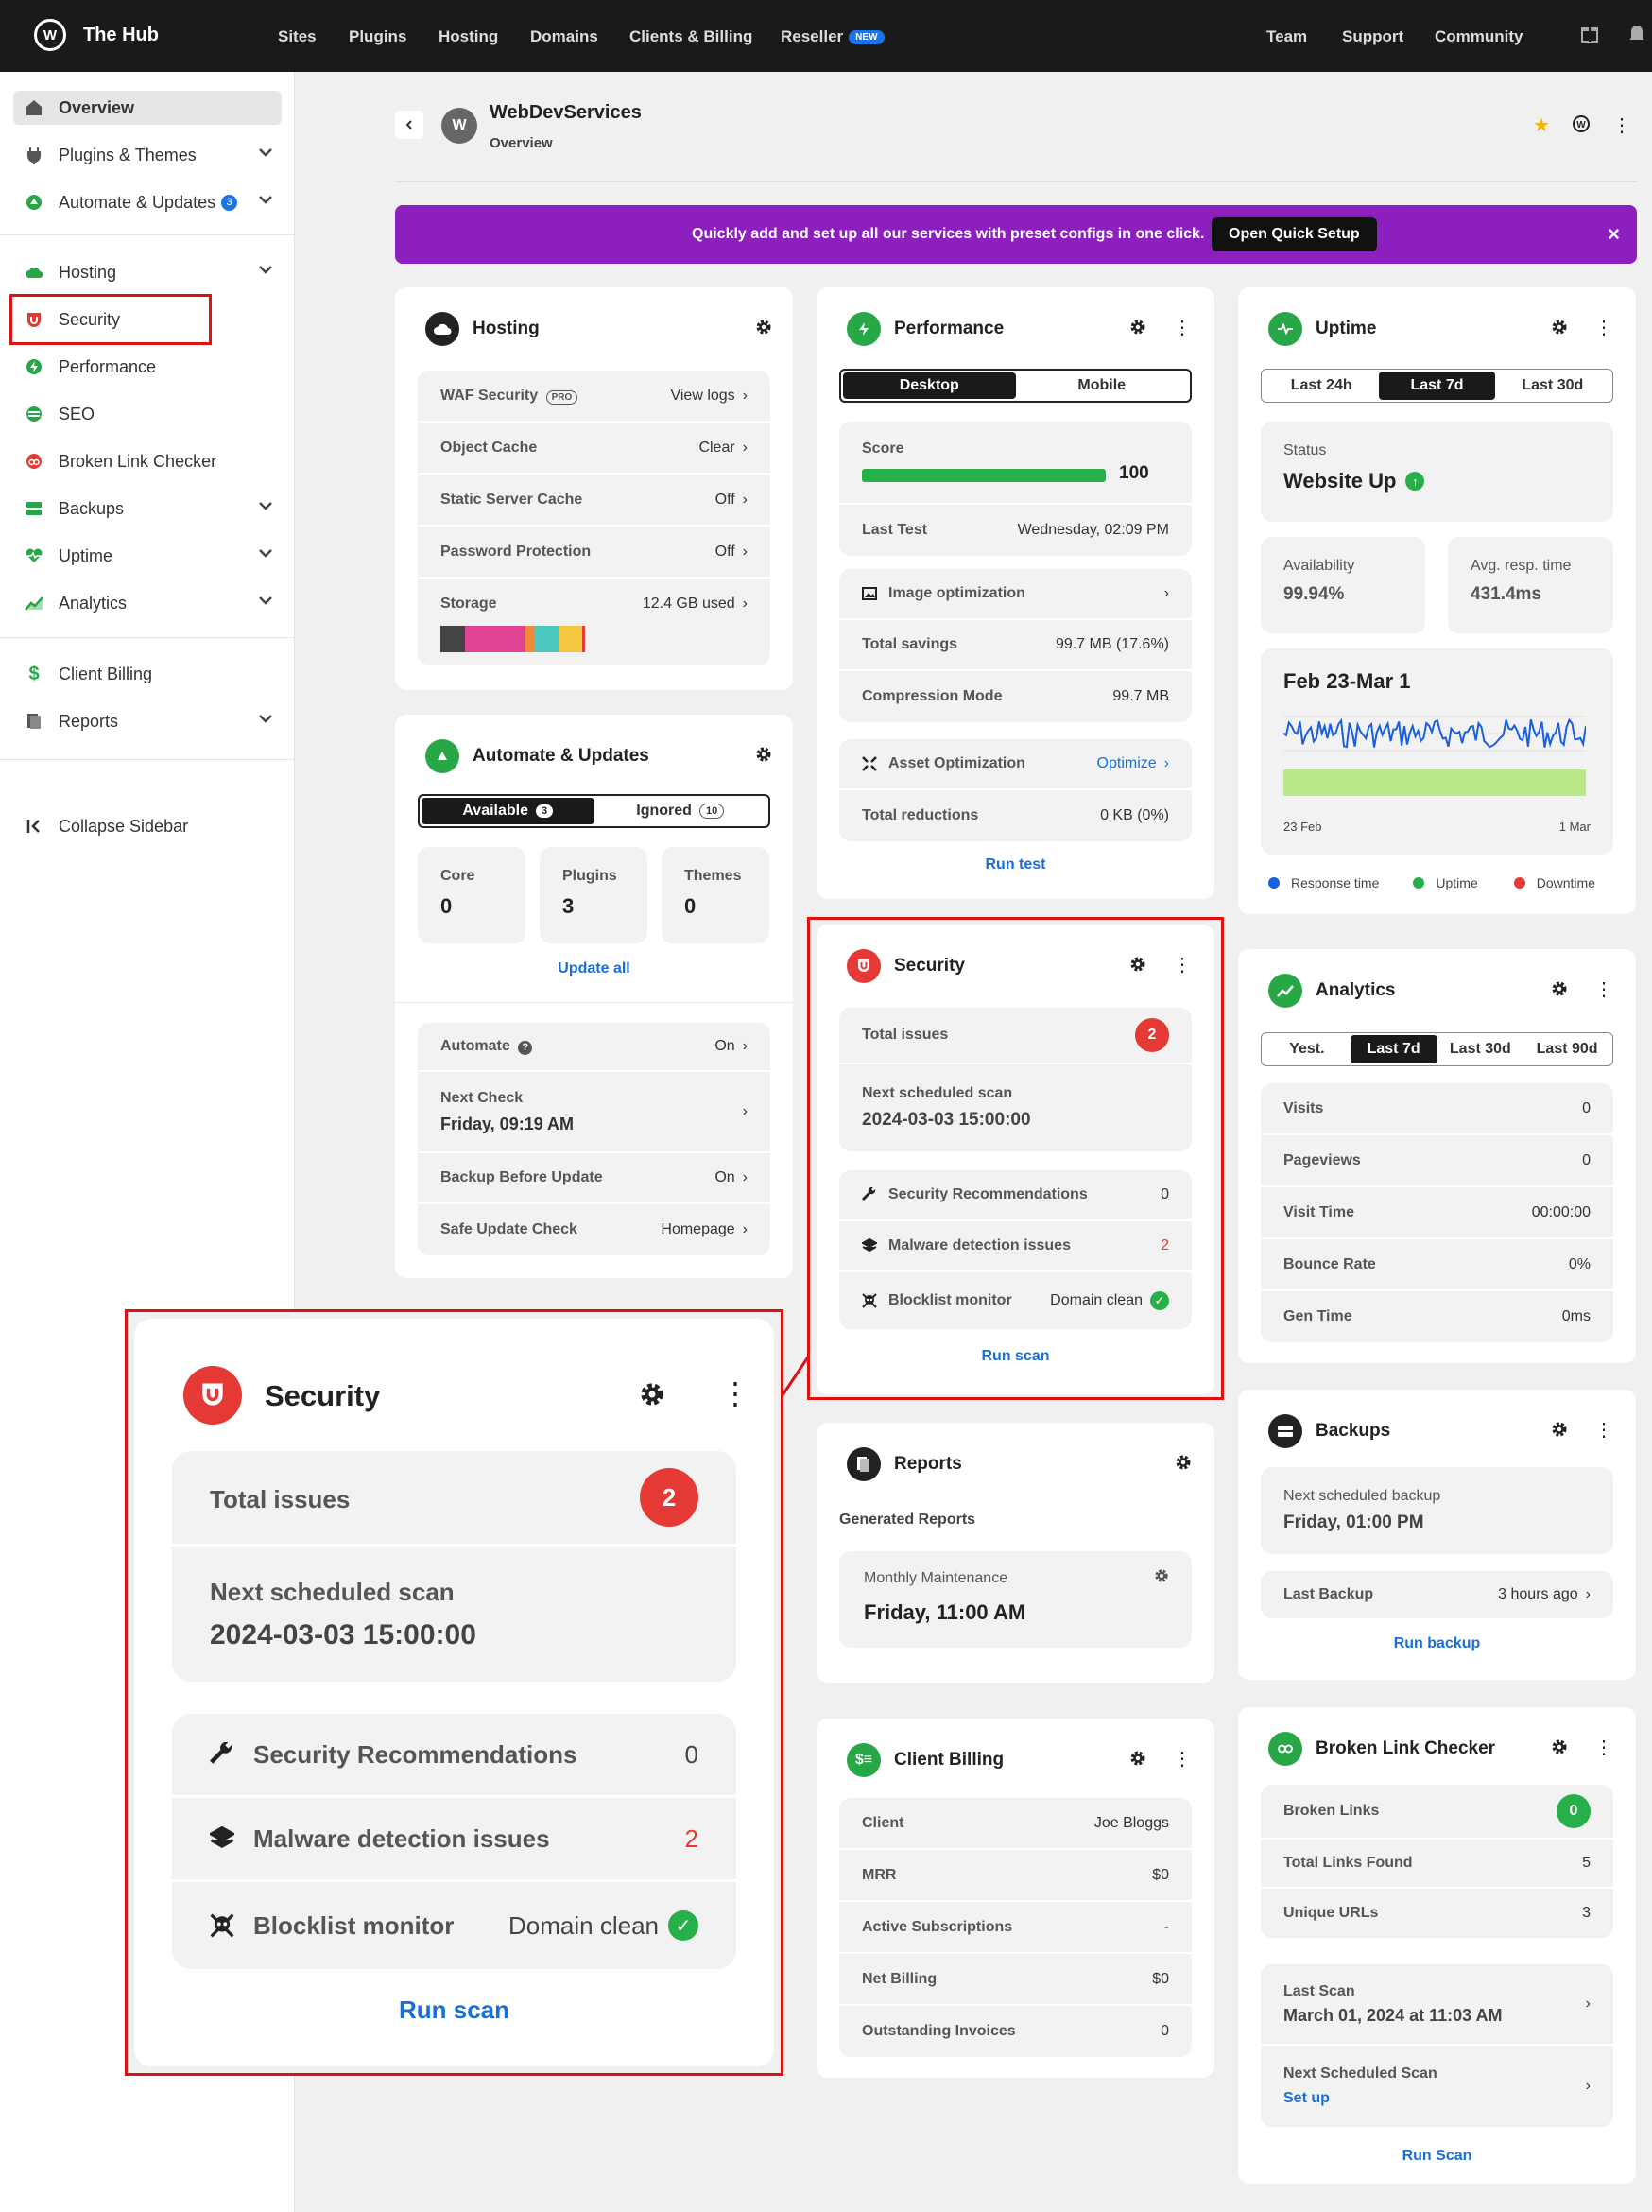 This screenshot has width=1652, height=2212. I want to click on open-quick-setup-button: Open Quick Setup, so click(1294, 234).